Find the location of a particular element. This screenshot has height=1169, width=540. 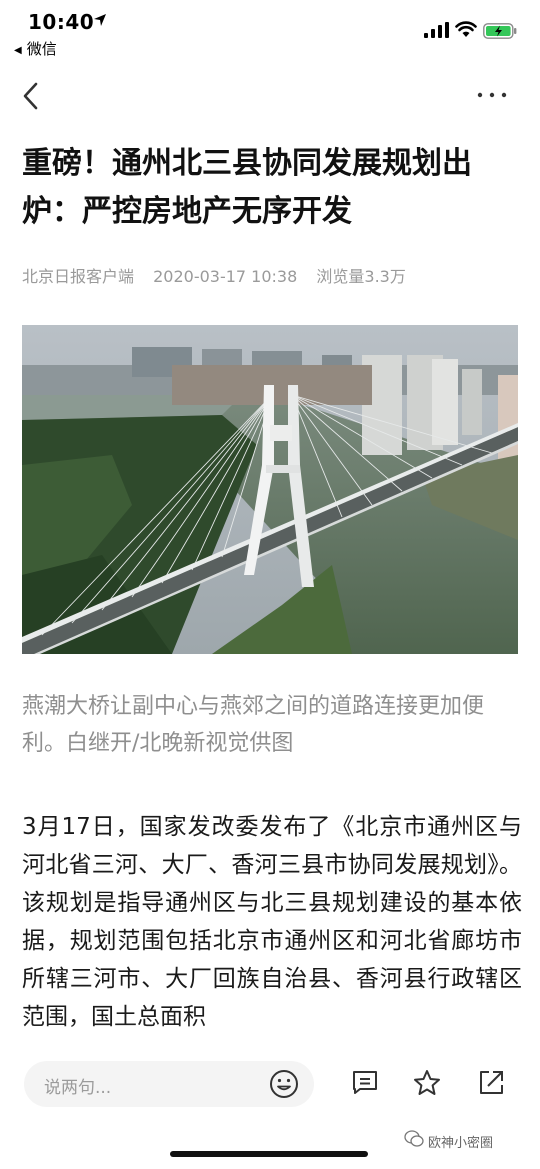

battery-charging-icon is located at coordinates (500, 31).